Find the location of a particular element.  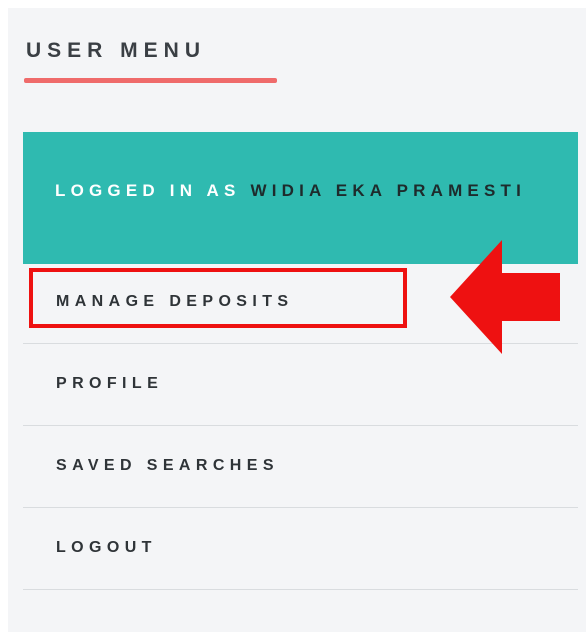

menu-title-underline is located at coordinates (150, 80).